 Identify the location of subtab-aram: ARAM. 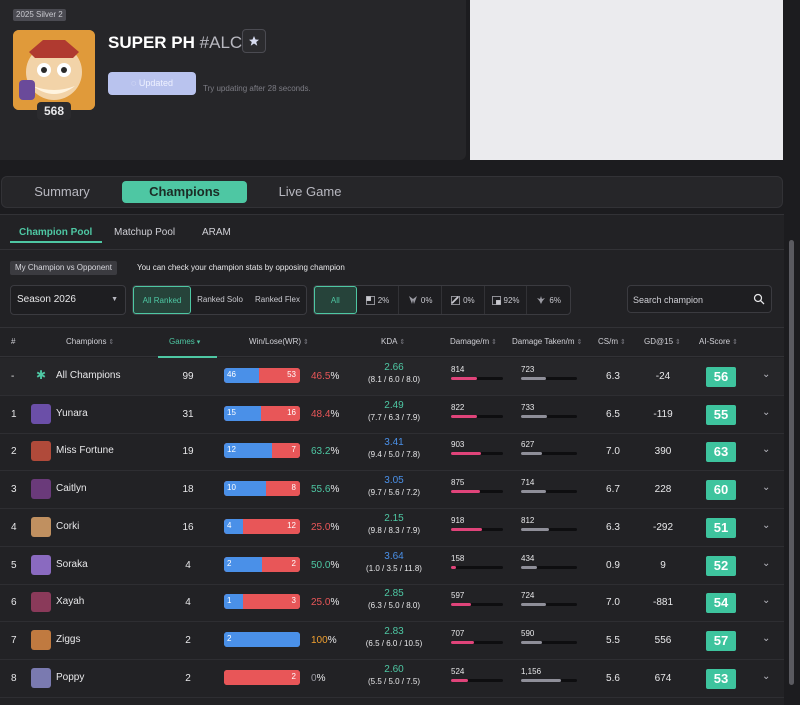
(216, 232).